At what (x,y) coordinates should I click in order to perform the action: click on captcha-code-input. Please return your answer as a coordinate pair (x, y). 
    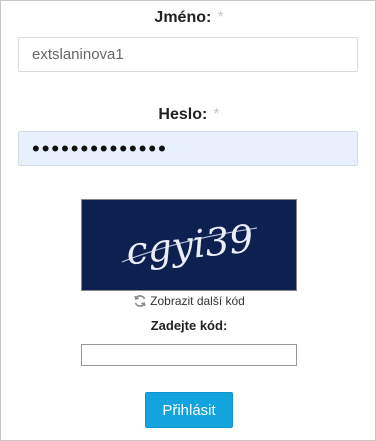
    Looking at the image, I should click on (189, 355).